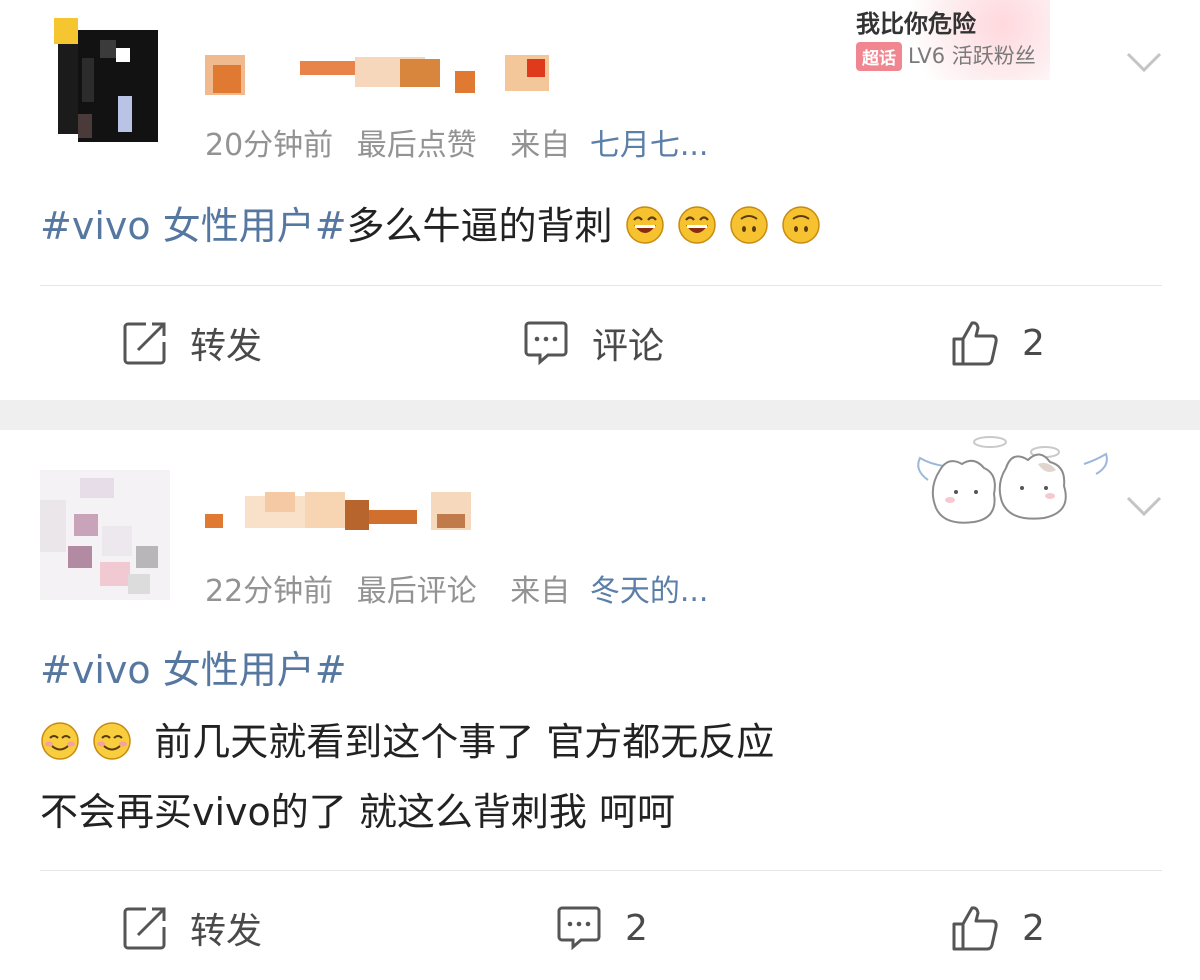  I want to click on action-bar: 转发 2 2, so click(600, 928).